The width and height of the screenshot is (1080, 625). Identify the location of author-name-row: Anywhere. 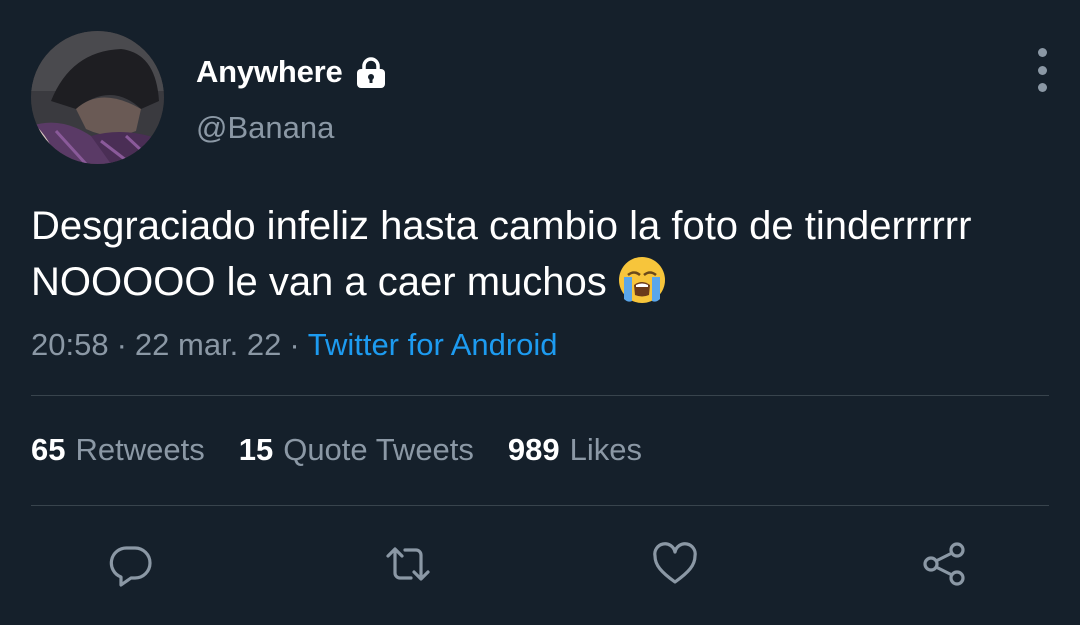
(292, 72).